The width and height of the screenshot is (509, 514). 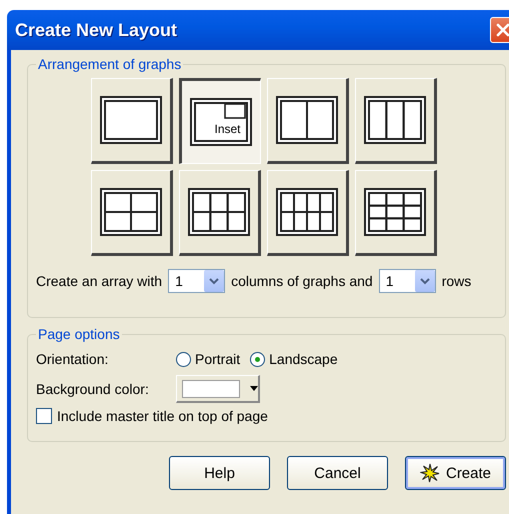 I want to click on dialog-button: Help, so click(x=219, y=473).